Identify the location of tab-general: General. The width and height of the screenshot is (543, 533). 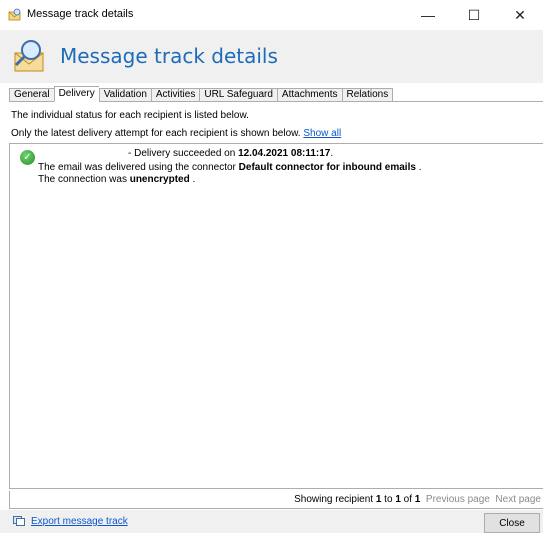
(31, 95).